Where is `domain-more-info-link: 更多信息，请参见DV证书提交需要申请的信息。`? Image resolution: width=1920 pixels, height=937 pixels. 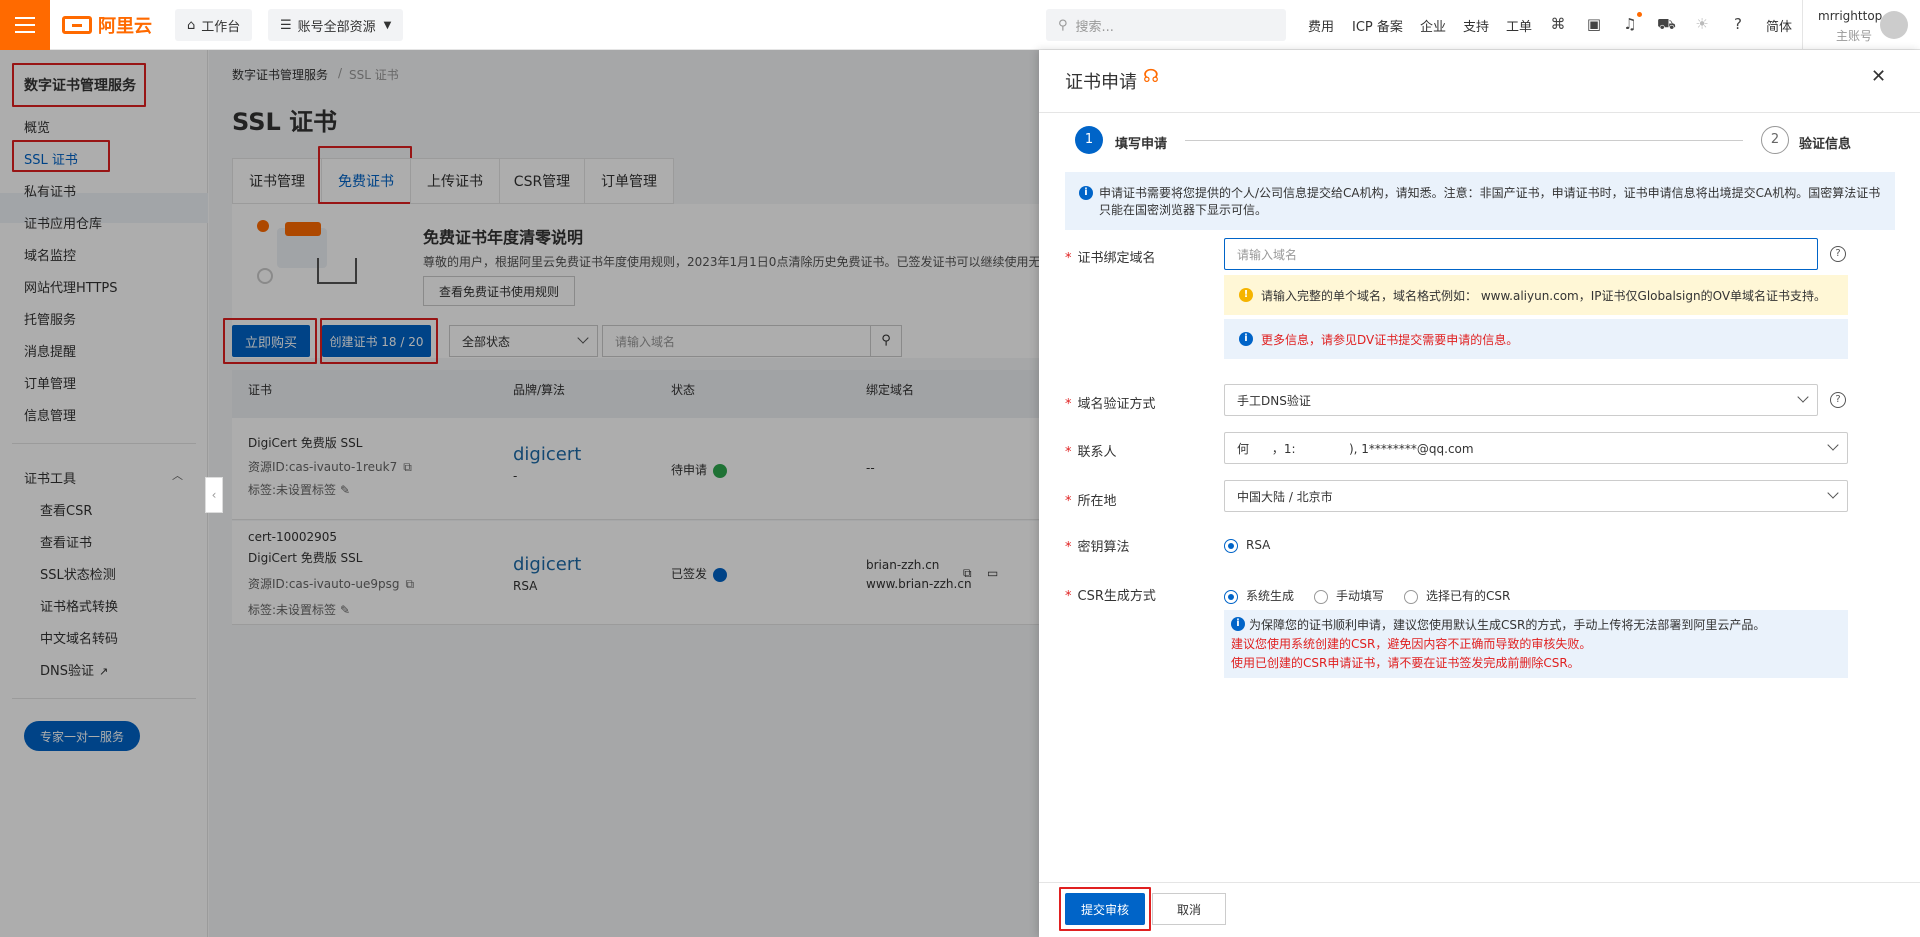 domain-more-info-link: 更多信息，请参见DV证书提交需要申请的信息。 is located at coordinates (1389, 339).